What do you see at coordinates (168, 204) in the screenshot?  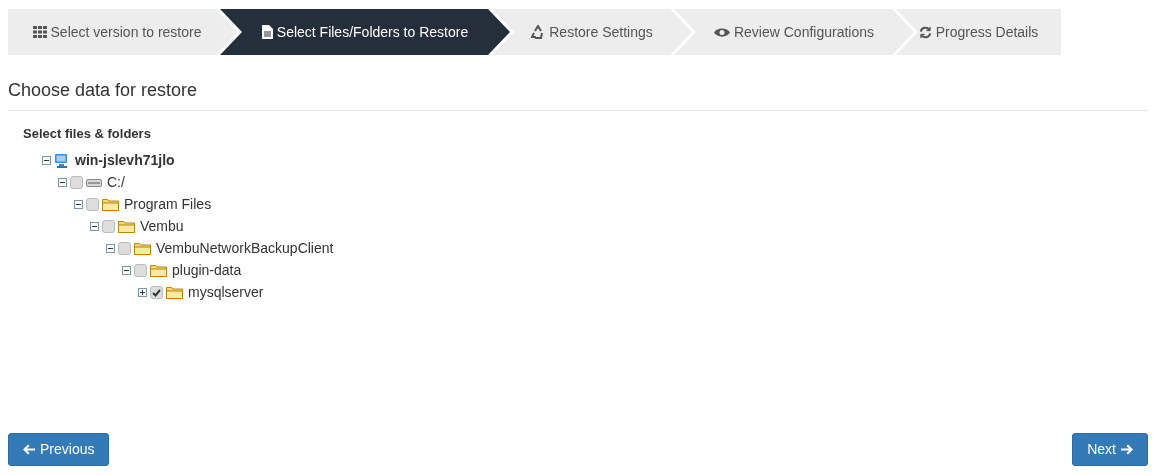 I see `tree-node-label: Program Files` at bounding box center [168, 204].